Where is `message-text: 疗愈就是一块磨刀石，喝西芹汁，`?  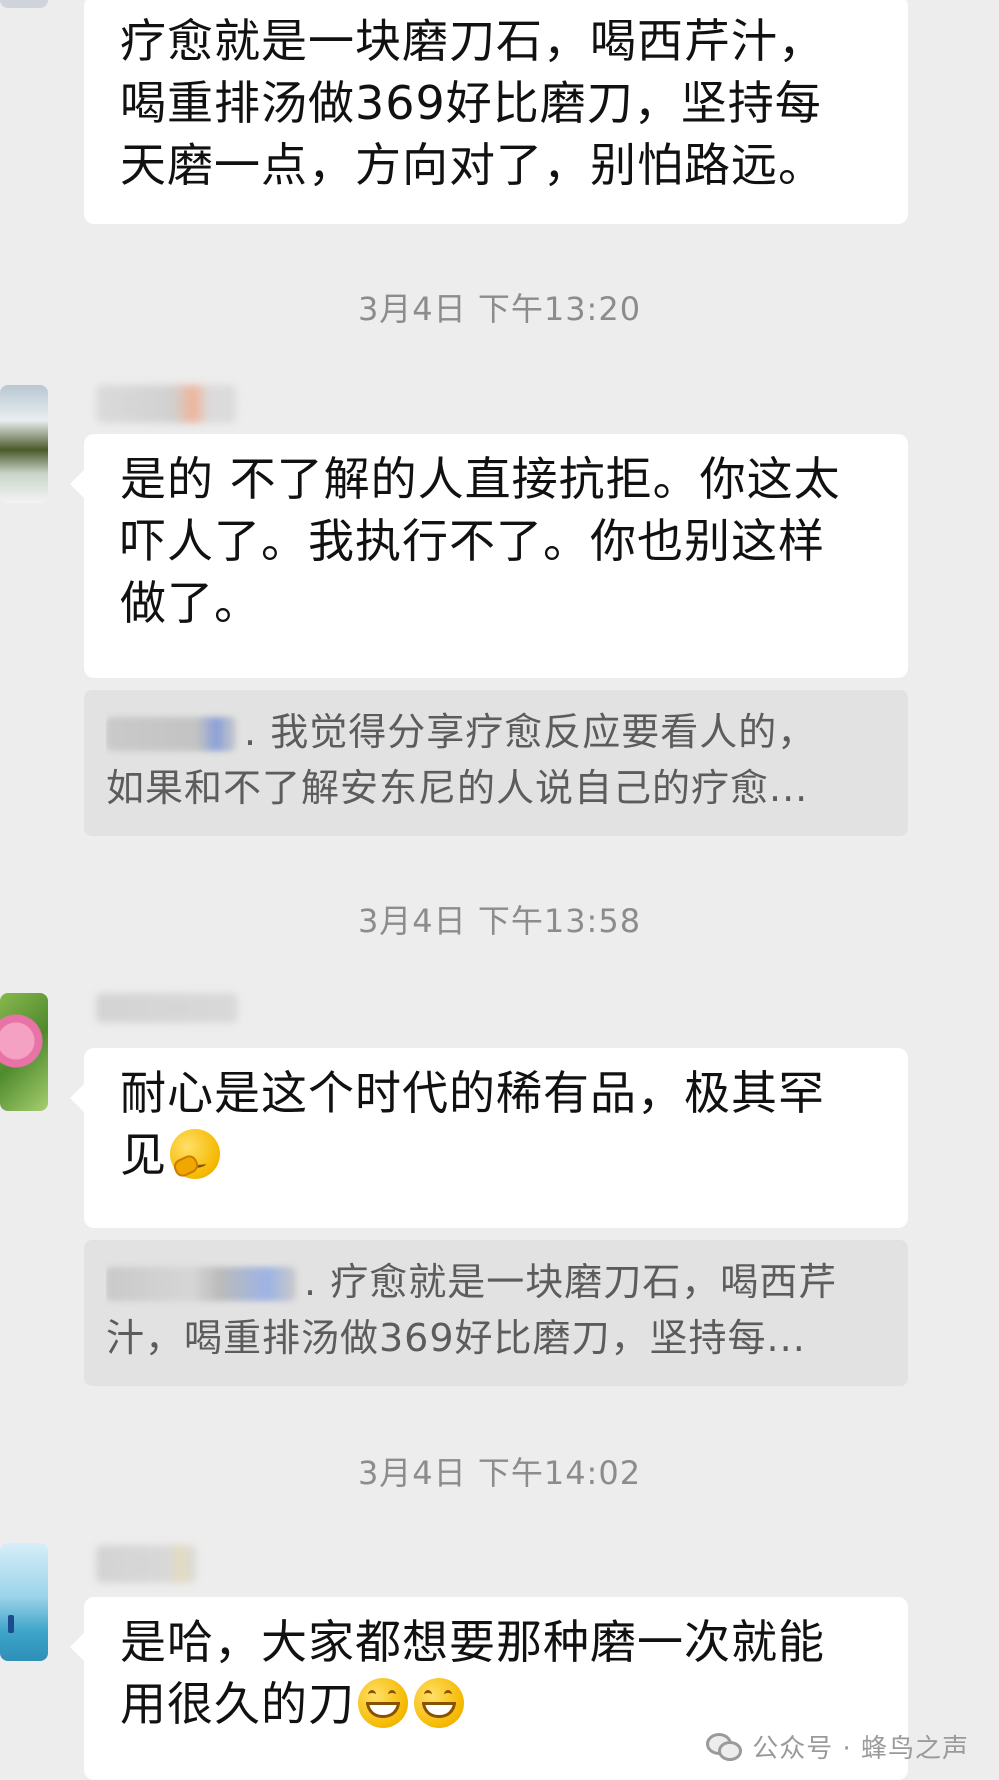
message-text: 疗愈就是一块磨刀石，喝西芹汁， is located at coordinates (472, 41).